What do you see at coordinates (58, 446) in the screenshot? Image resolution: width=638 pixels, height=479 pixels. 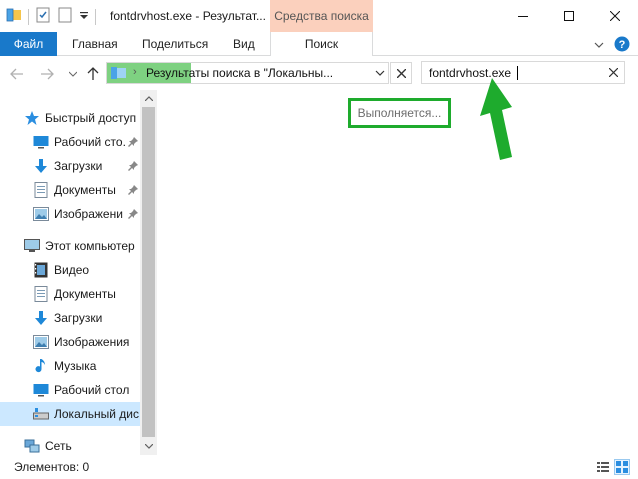 I see `sidebar-item-label: Сеть` at bounding box center [58, 446].